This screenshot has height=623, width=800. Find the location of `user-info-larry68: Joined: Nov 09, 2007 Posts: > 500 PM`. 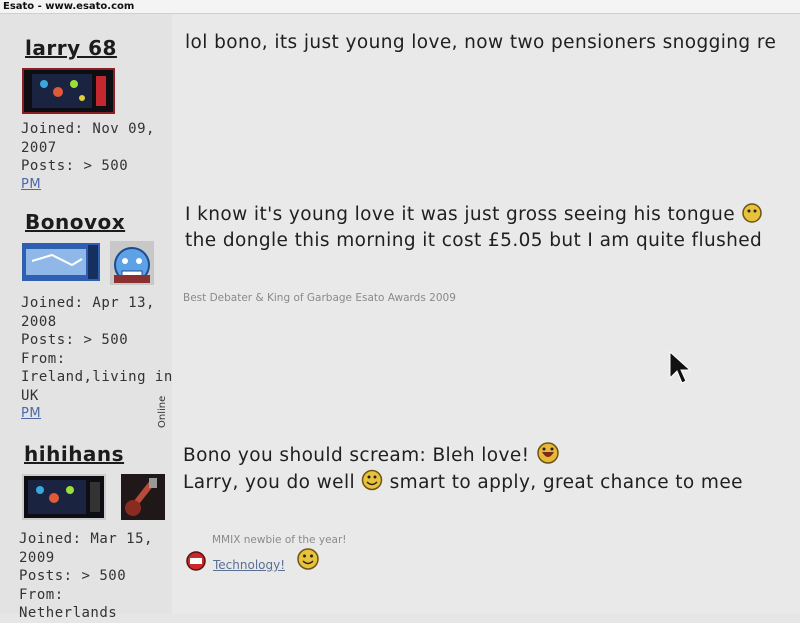

user-info-larry68: Joined: Nov 09, 2007 Posts: > 500 PM is located at coordinates (88, 157).